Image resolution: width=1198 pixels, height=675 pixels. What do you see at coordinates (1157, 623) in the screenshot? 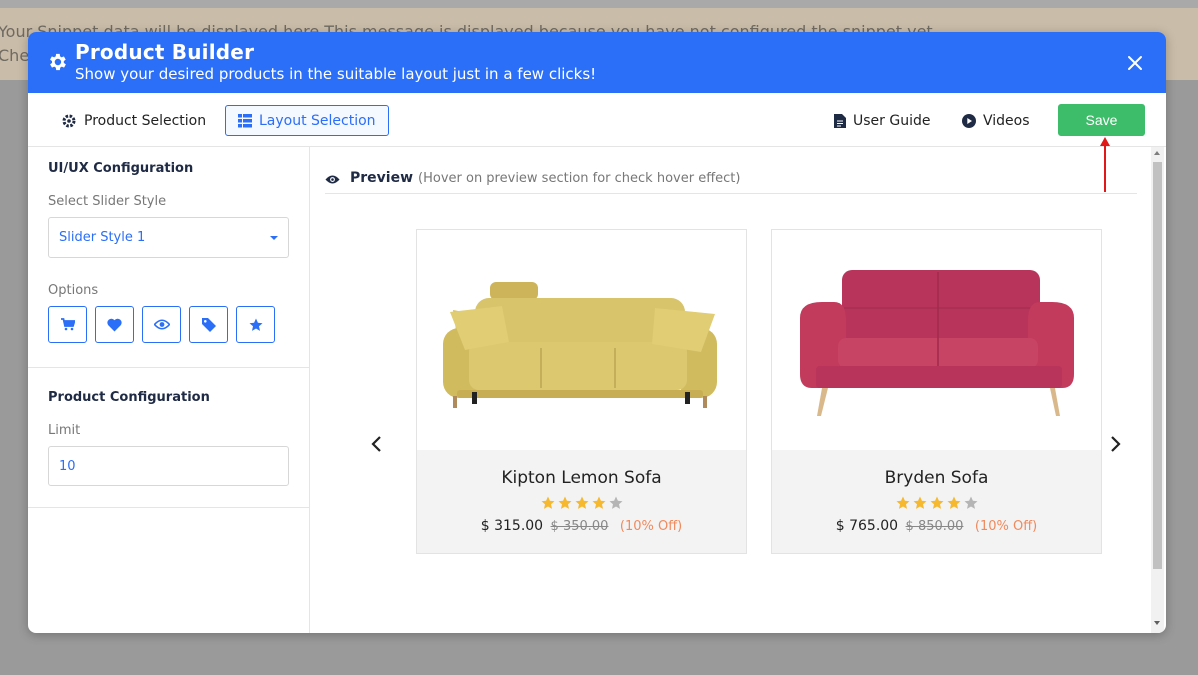
I see `scroll-down-arrow-icon` at bounding box center [1157, 623].